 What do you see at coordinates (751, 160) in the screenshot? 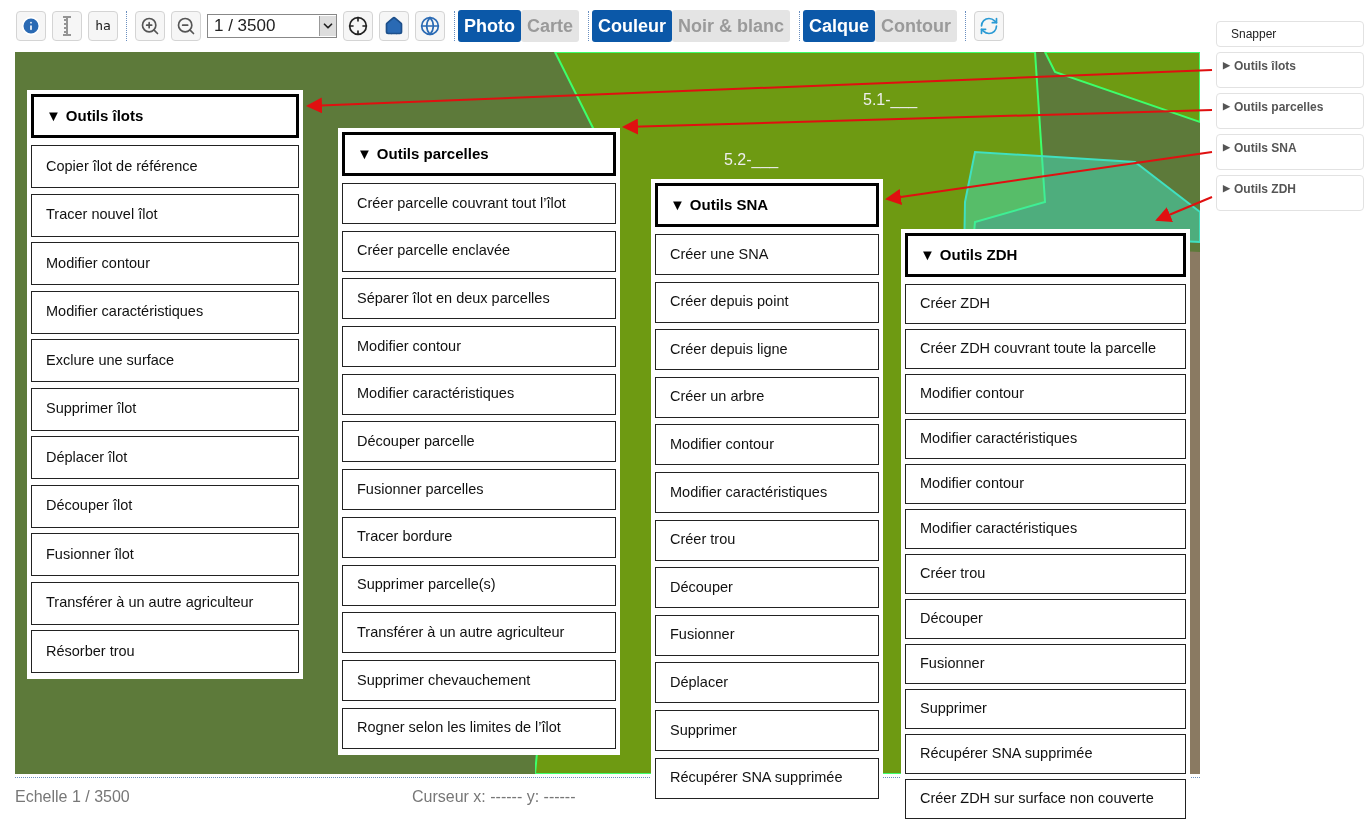
I see `parcel-label: 5.2-___` at bounding box center [751, 160].